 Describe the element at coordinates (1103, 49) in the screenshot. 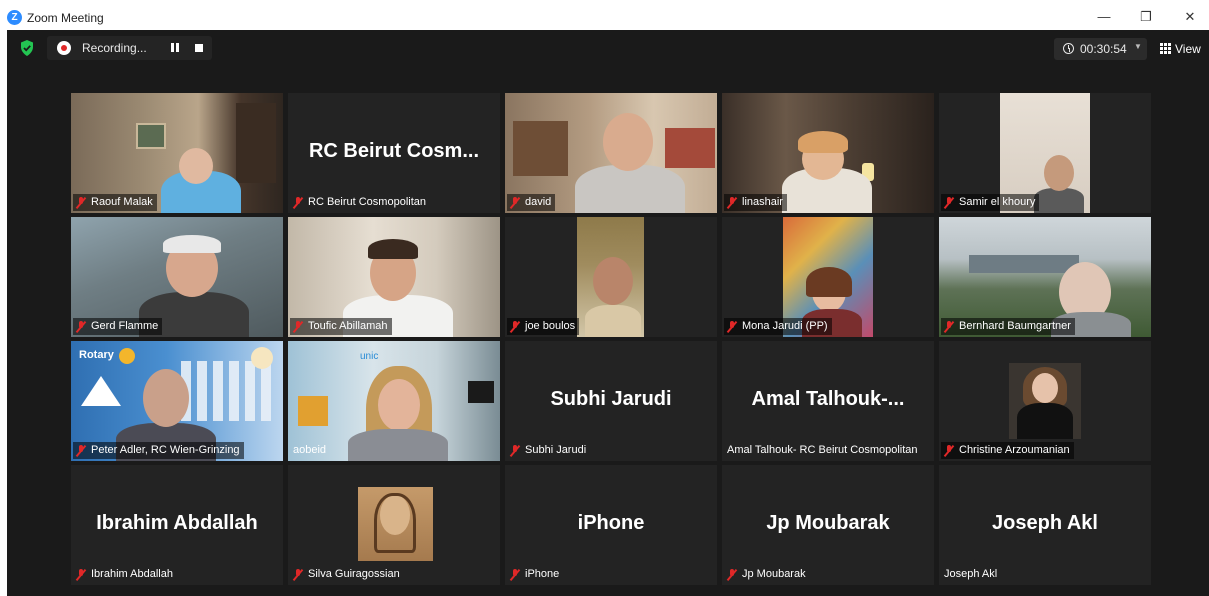

I see `timer-value: 00:30:54` at that location.